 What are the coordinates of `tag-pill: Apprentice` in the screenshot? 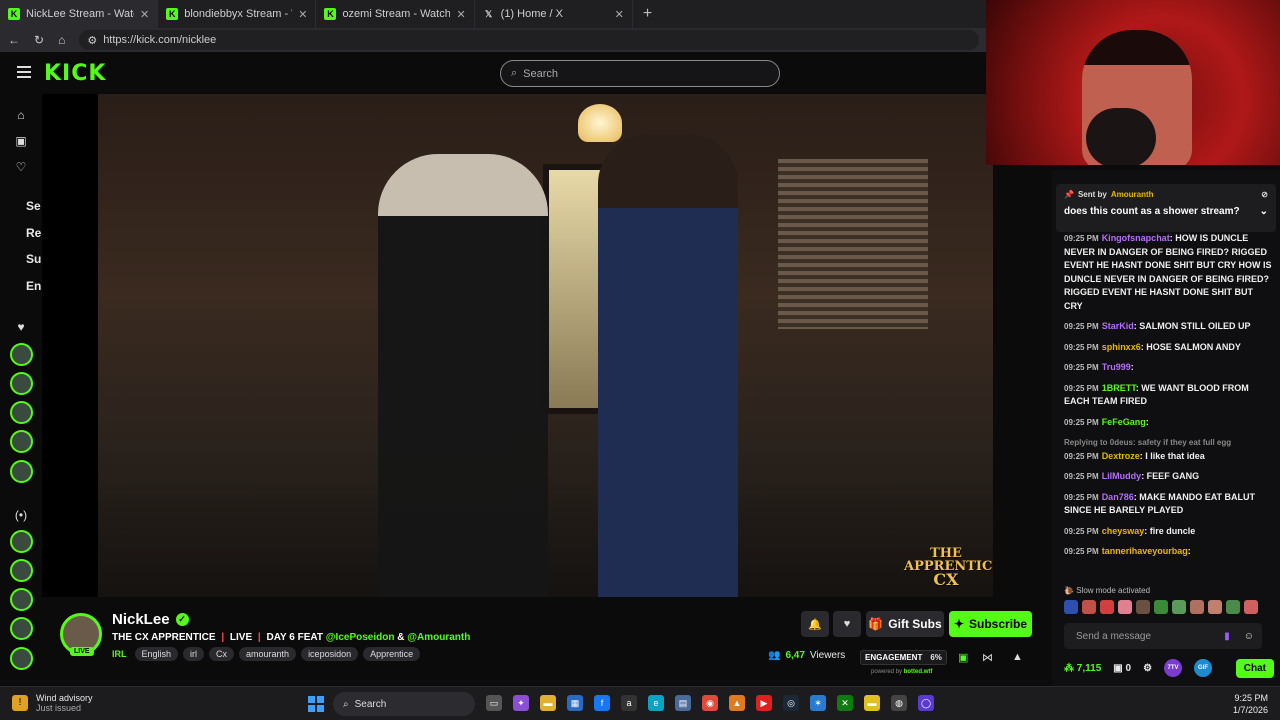 It's located at (392, 654).